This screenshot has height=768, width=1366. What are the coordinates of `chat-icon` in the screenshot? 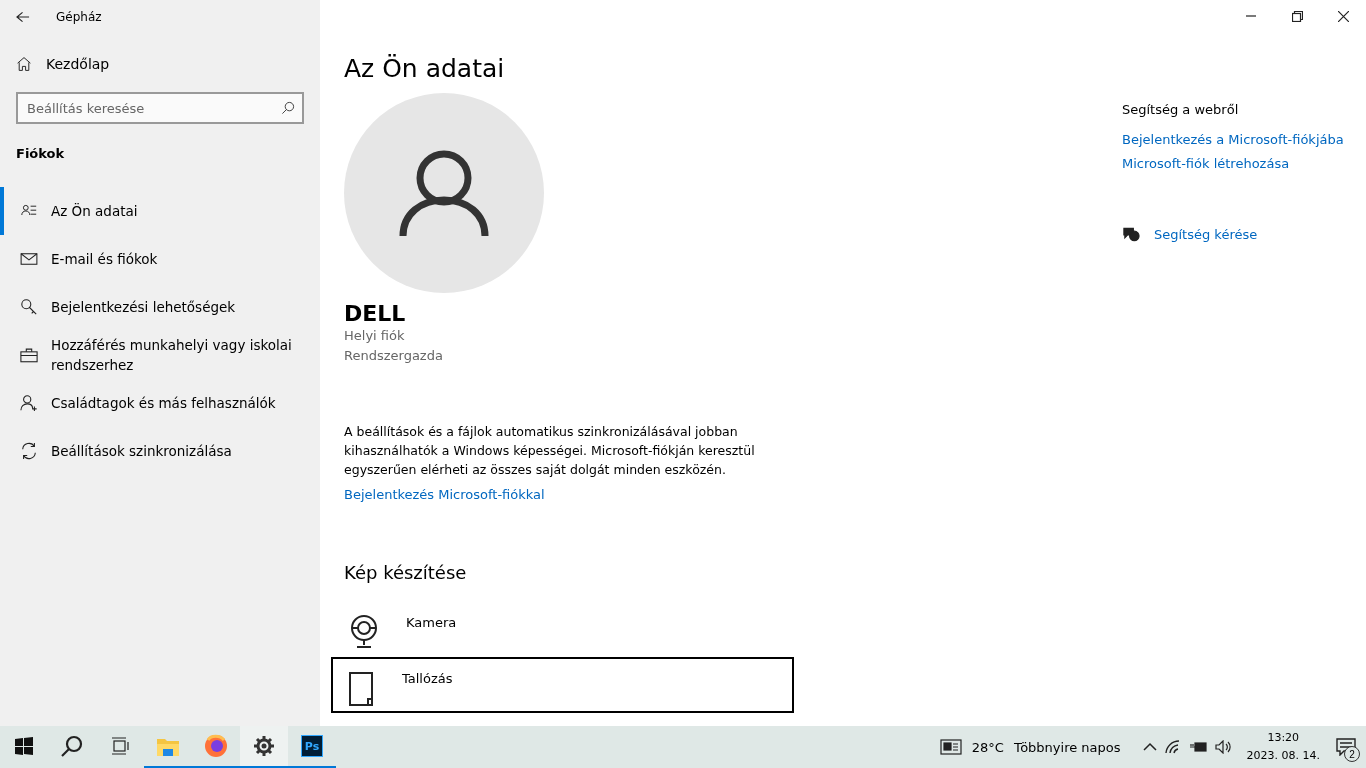 It's located at (1346, 747).